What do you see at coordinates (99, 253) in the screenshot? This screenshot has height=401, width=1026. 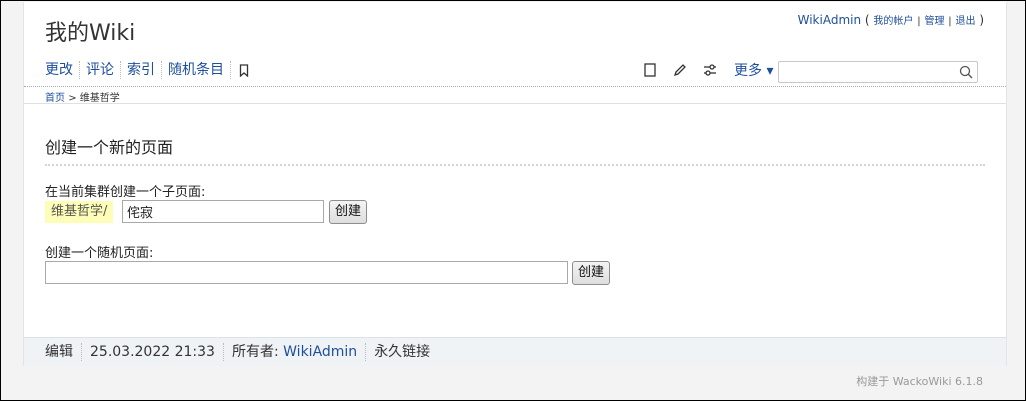 I see `random-page-label: 创建一个随机页面:` at bounding box center [99, 253].